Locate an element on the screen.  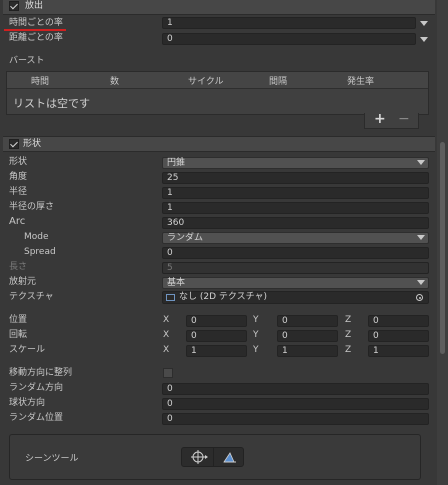
scale-x-label: X is located at coordinates (166, 350).